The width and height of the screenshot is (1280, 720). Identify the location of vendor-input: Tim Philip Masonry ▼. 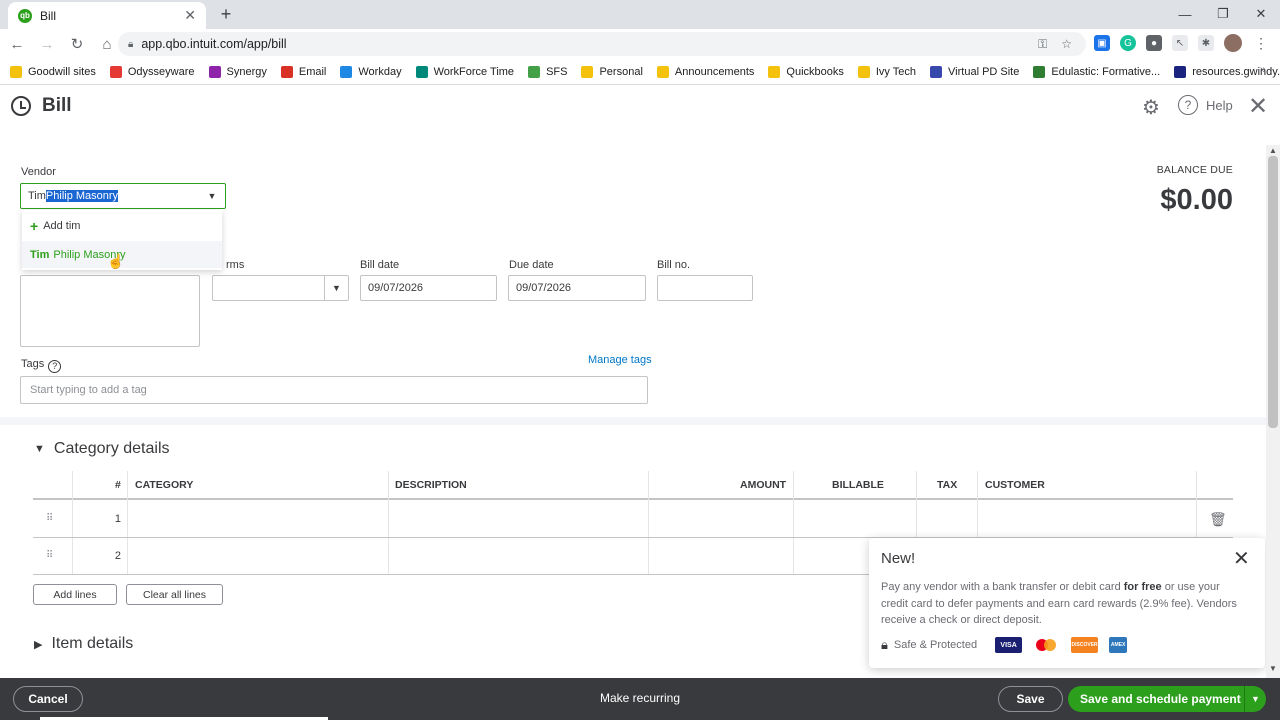
(123, 196).